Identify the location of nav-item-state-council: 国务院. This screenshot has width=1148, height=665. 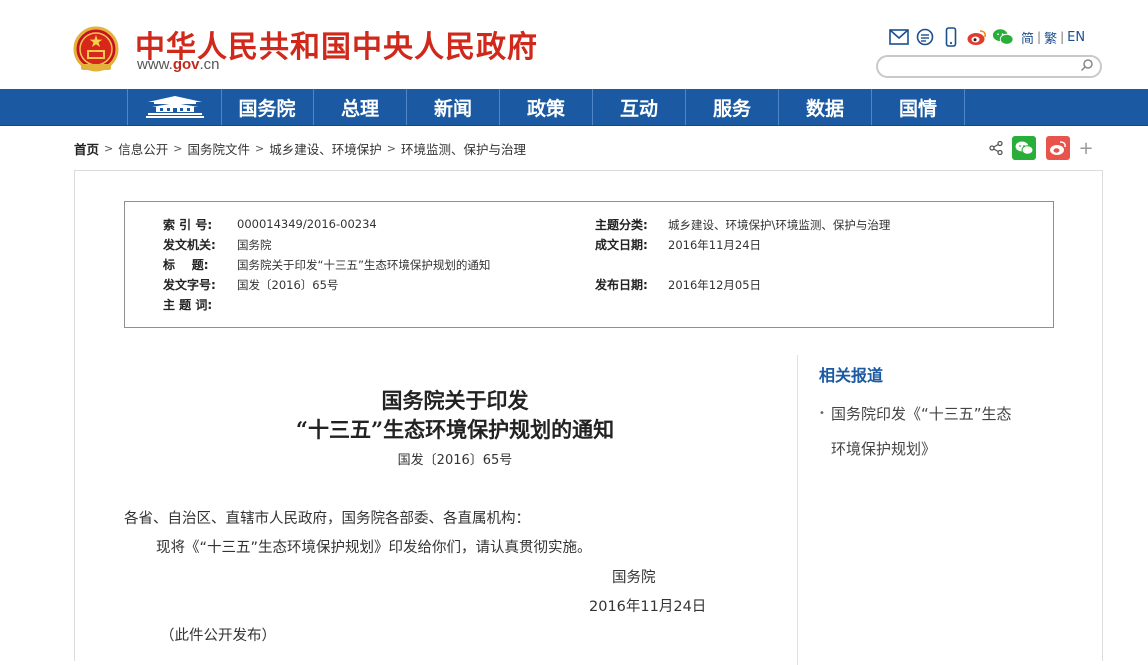
(267, 107).